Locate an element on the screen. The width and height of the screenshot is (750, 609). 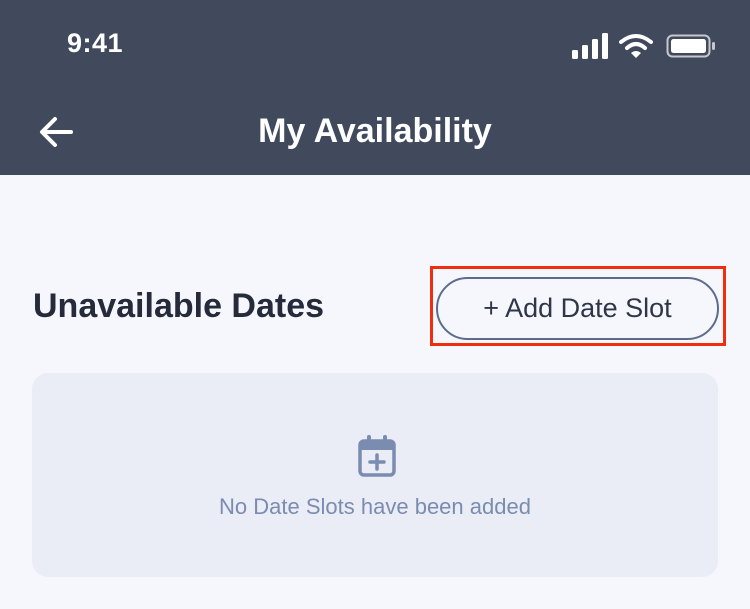
section-title: Unavailable Dates is located at coordinates (179, 306).